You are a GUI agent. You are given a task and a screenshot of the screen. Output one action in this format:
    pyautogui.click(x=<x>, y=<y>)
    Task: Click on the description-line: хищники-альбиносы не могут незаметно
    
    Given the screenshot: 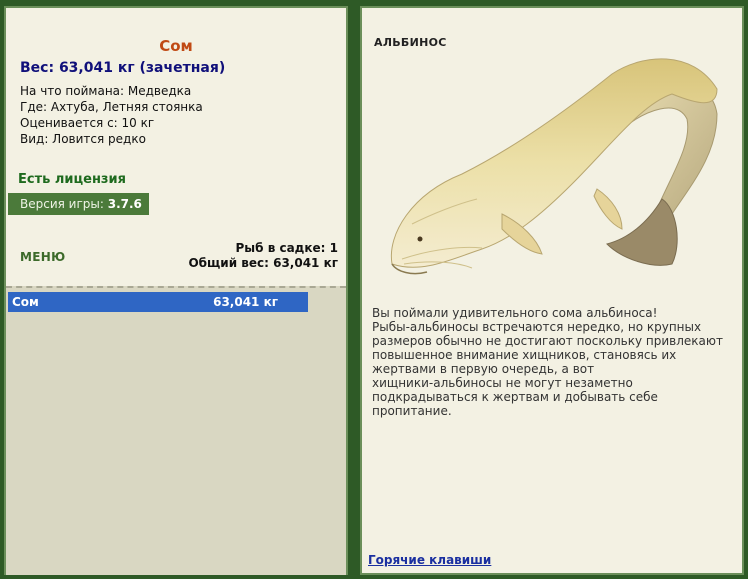 What is the action you would take?
    pyautogui.click(x=502, y=383)
    